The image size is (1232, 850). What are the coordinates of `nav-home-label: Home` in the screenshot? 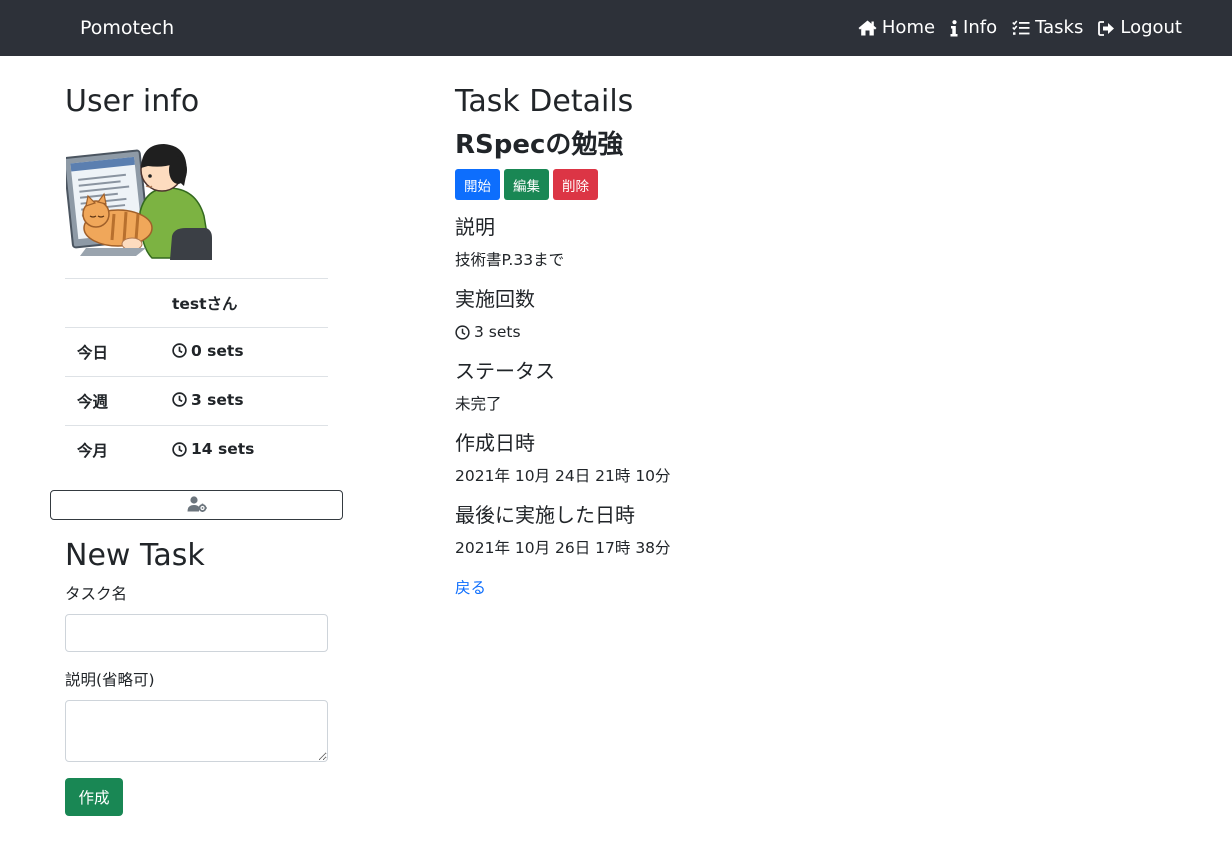 It's located at (908, 27).